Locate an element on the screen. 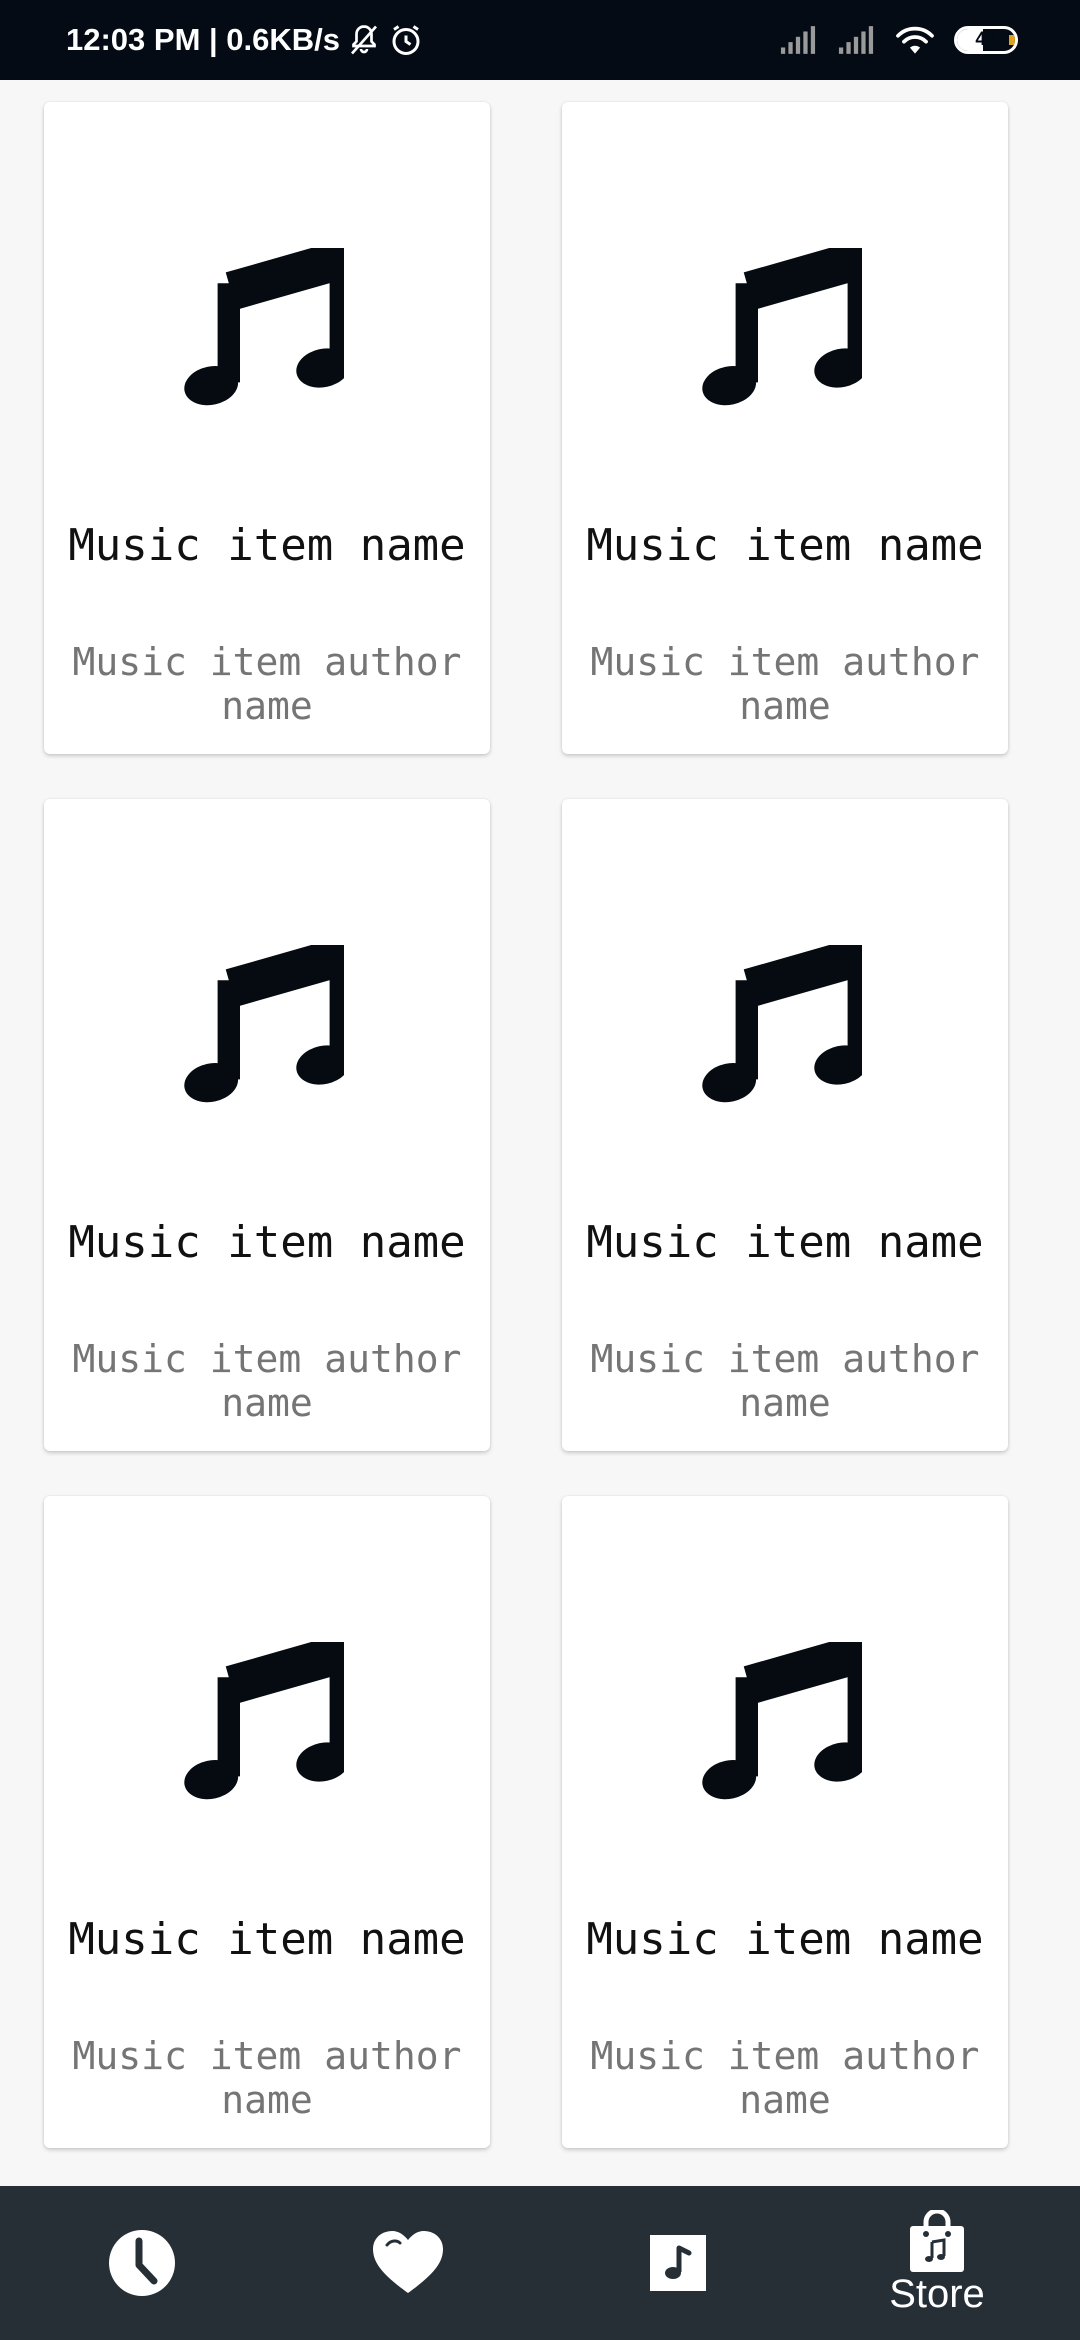 The width and height of the screenshot is (1080, 2340). nav-label-store: Store is located at coordinates (937, 2294).